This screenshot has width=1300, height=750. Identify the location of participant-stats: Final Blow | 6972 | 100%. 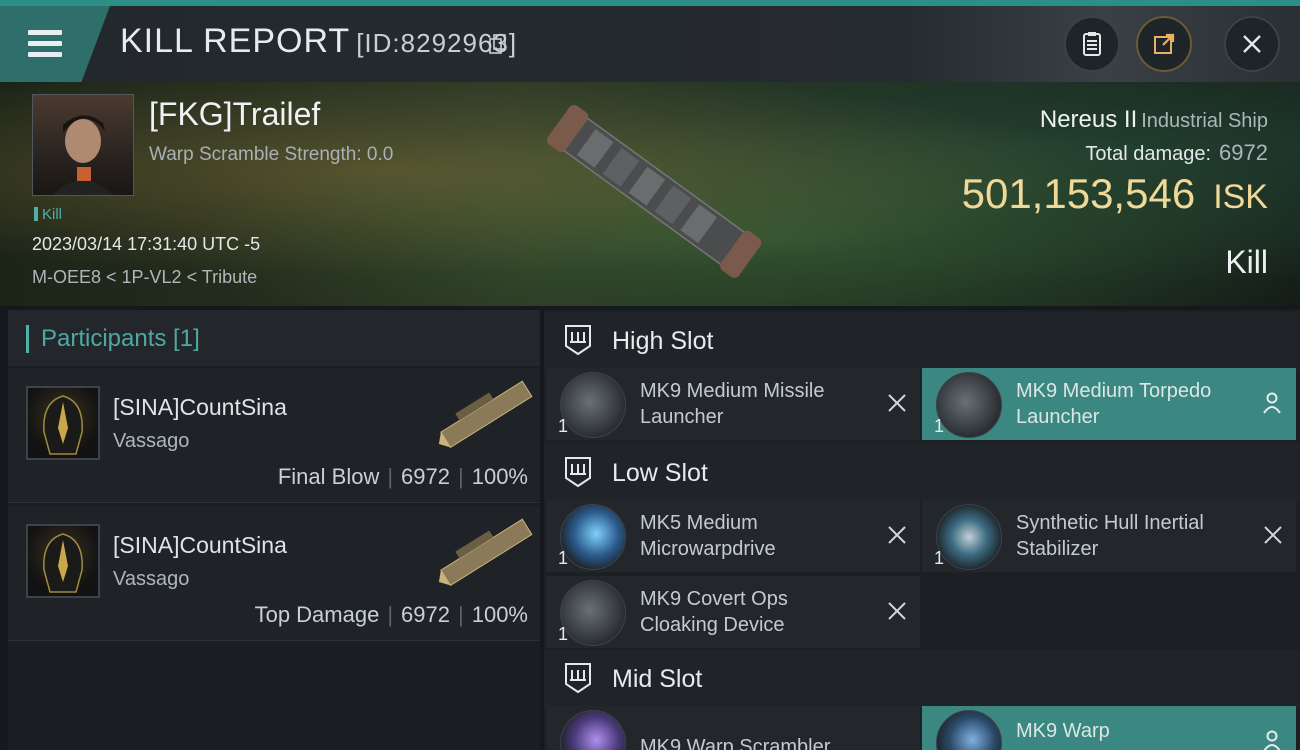
(402, 476).